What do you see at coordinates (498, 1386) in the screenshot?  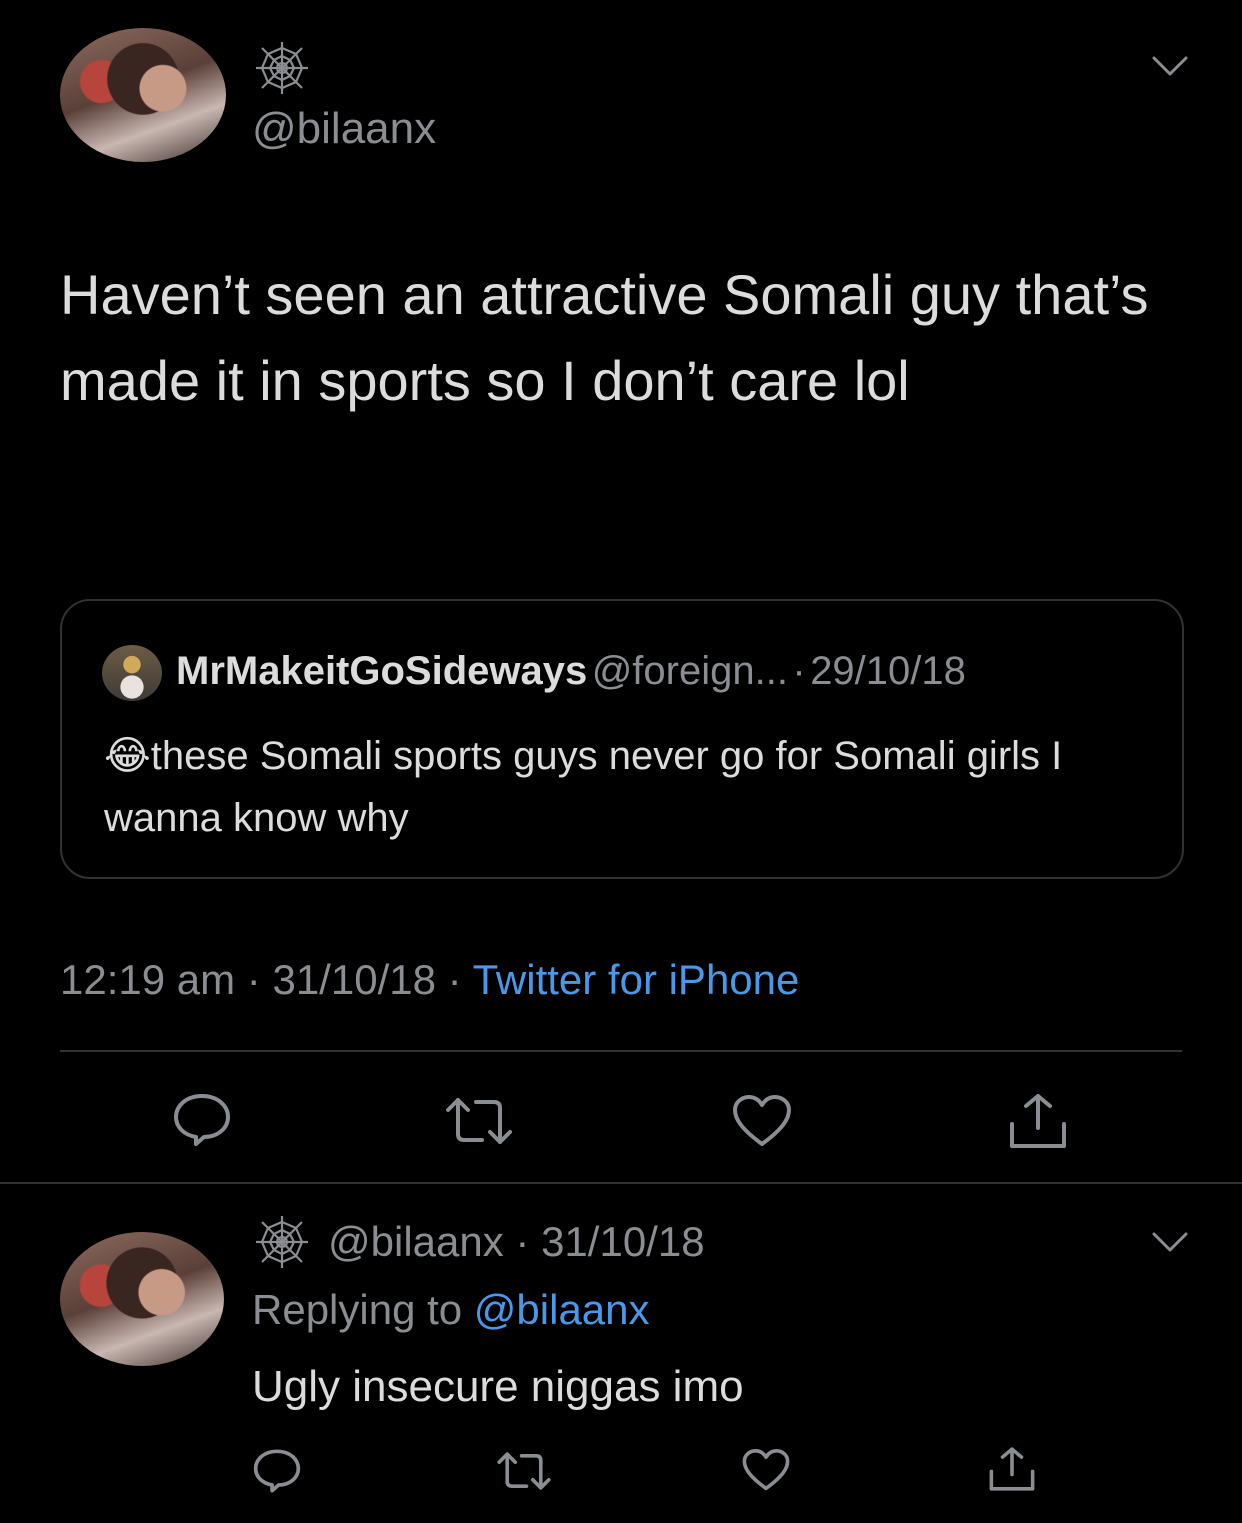 I see `reply-tweet-text: Ugly insecure niggas imo` at bounding box center [498, 1386].